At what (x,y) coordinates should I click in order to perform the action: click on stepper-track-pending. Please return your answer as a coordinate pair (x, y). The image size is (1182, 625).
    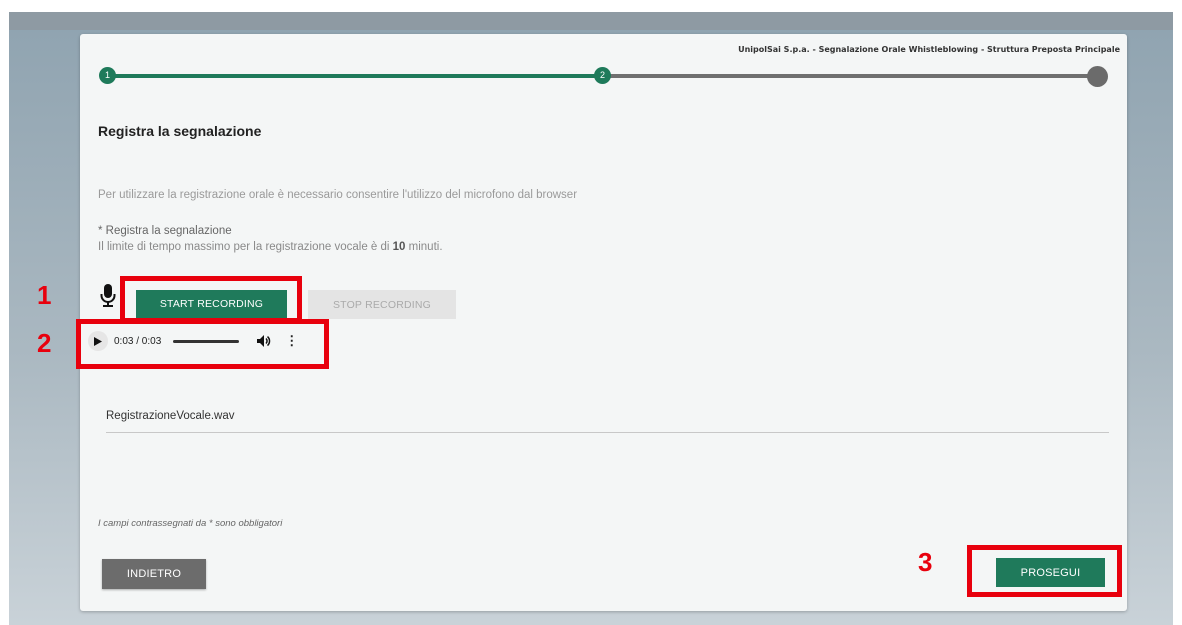
    Looking at the image, I should click on (847, 76).